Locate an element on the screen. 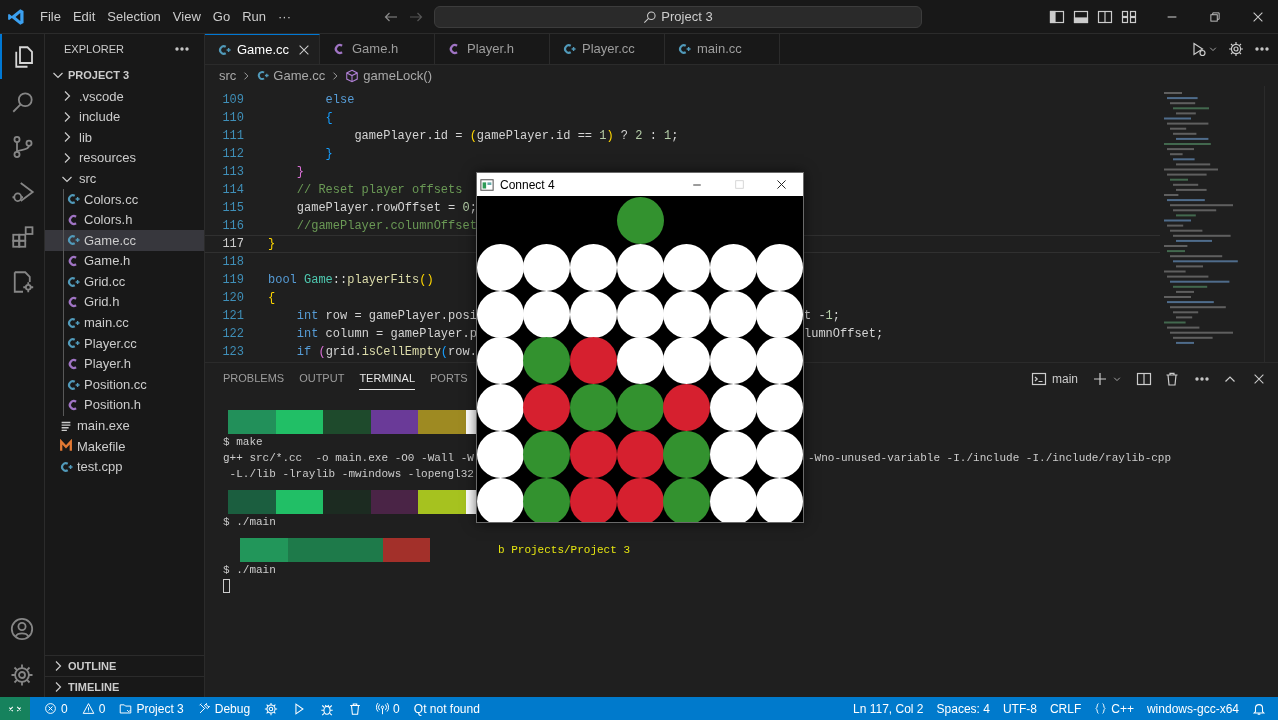 This screenshot has width=1278, height=720. status-item: Debug is located at coordinates (224, 708).